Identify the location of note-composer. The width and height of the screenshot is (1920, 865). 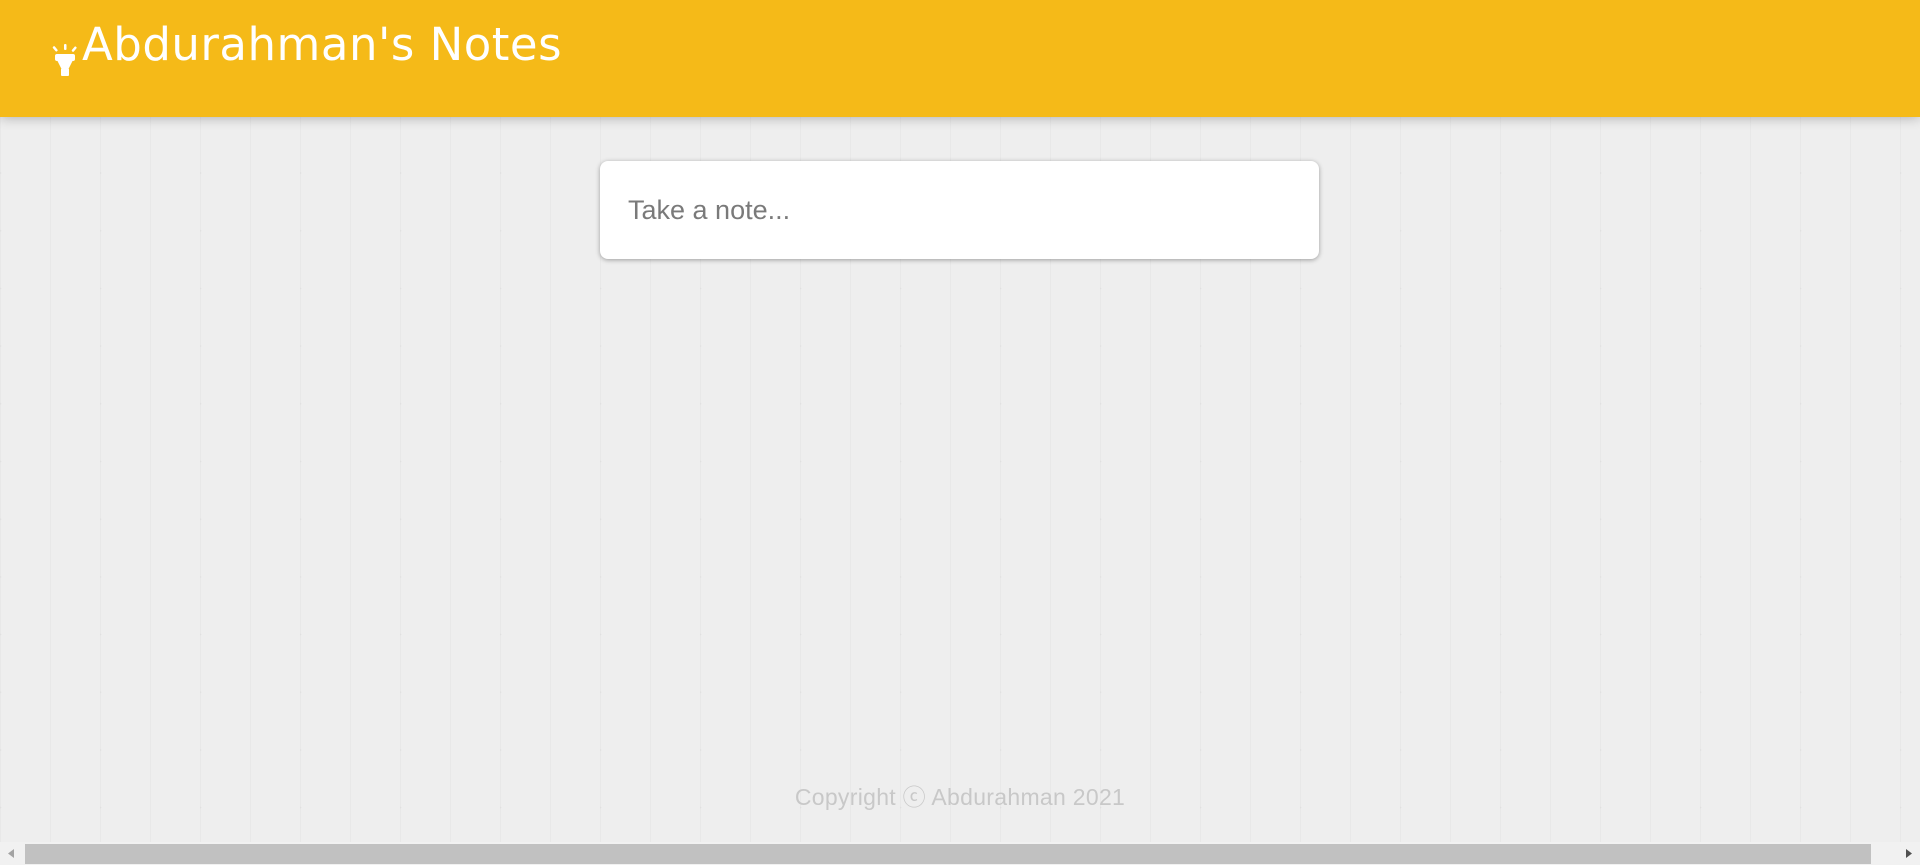
(959, 210).